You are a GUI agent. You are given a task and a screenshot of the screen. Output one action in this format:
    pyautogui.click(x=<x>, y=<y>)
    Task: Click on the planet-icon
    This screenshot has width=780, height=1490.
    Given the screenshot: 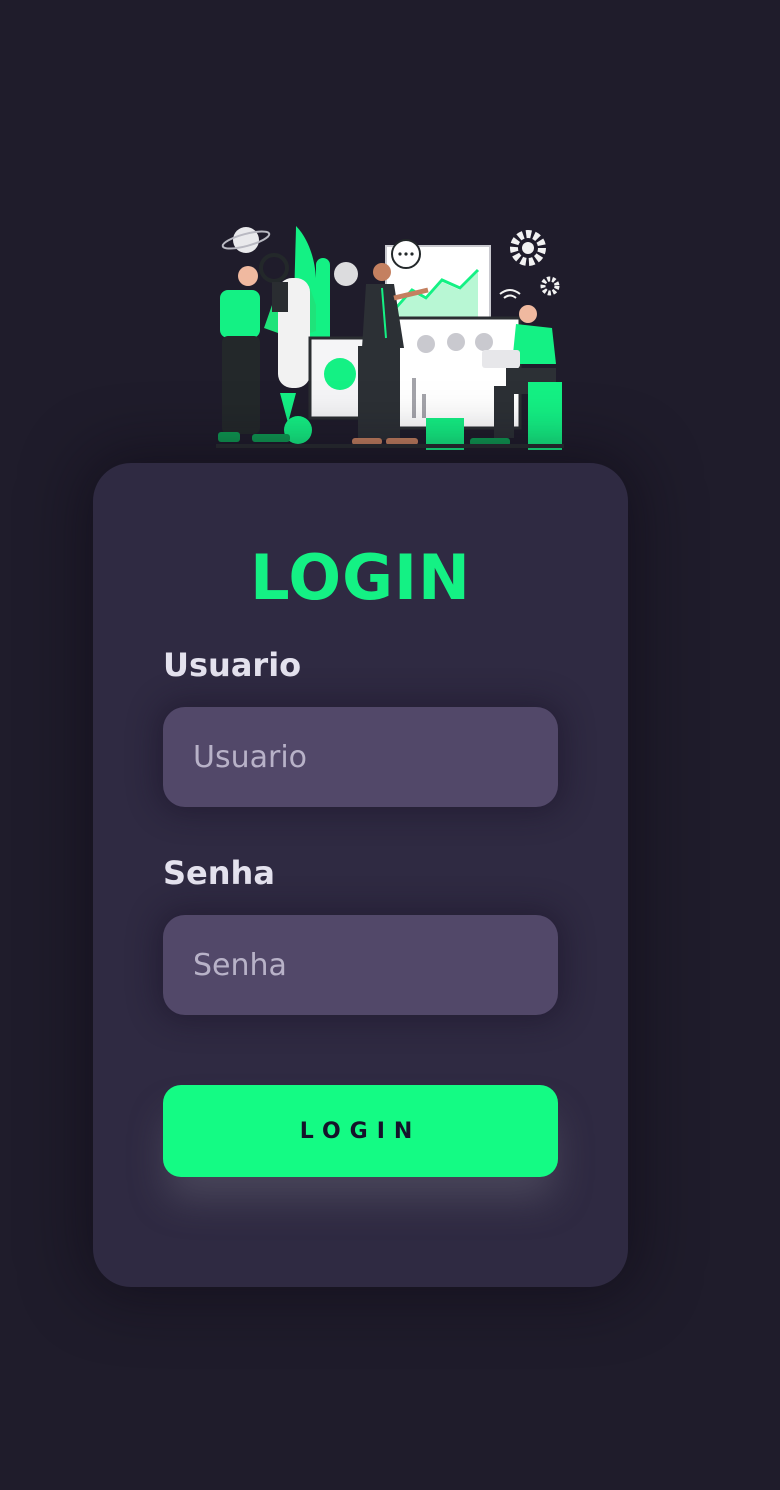 What is the action you would take?
    pyautogui.click(x=246, y=240)
    